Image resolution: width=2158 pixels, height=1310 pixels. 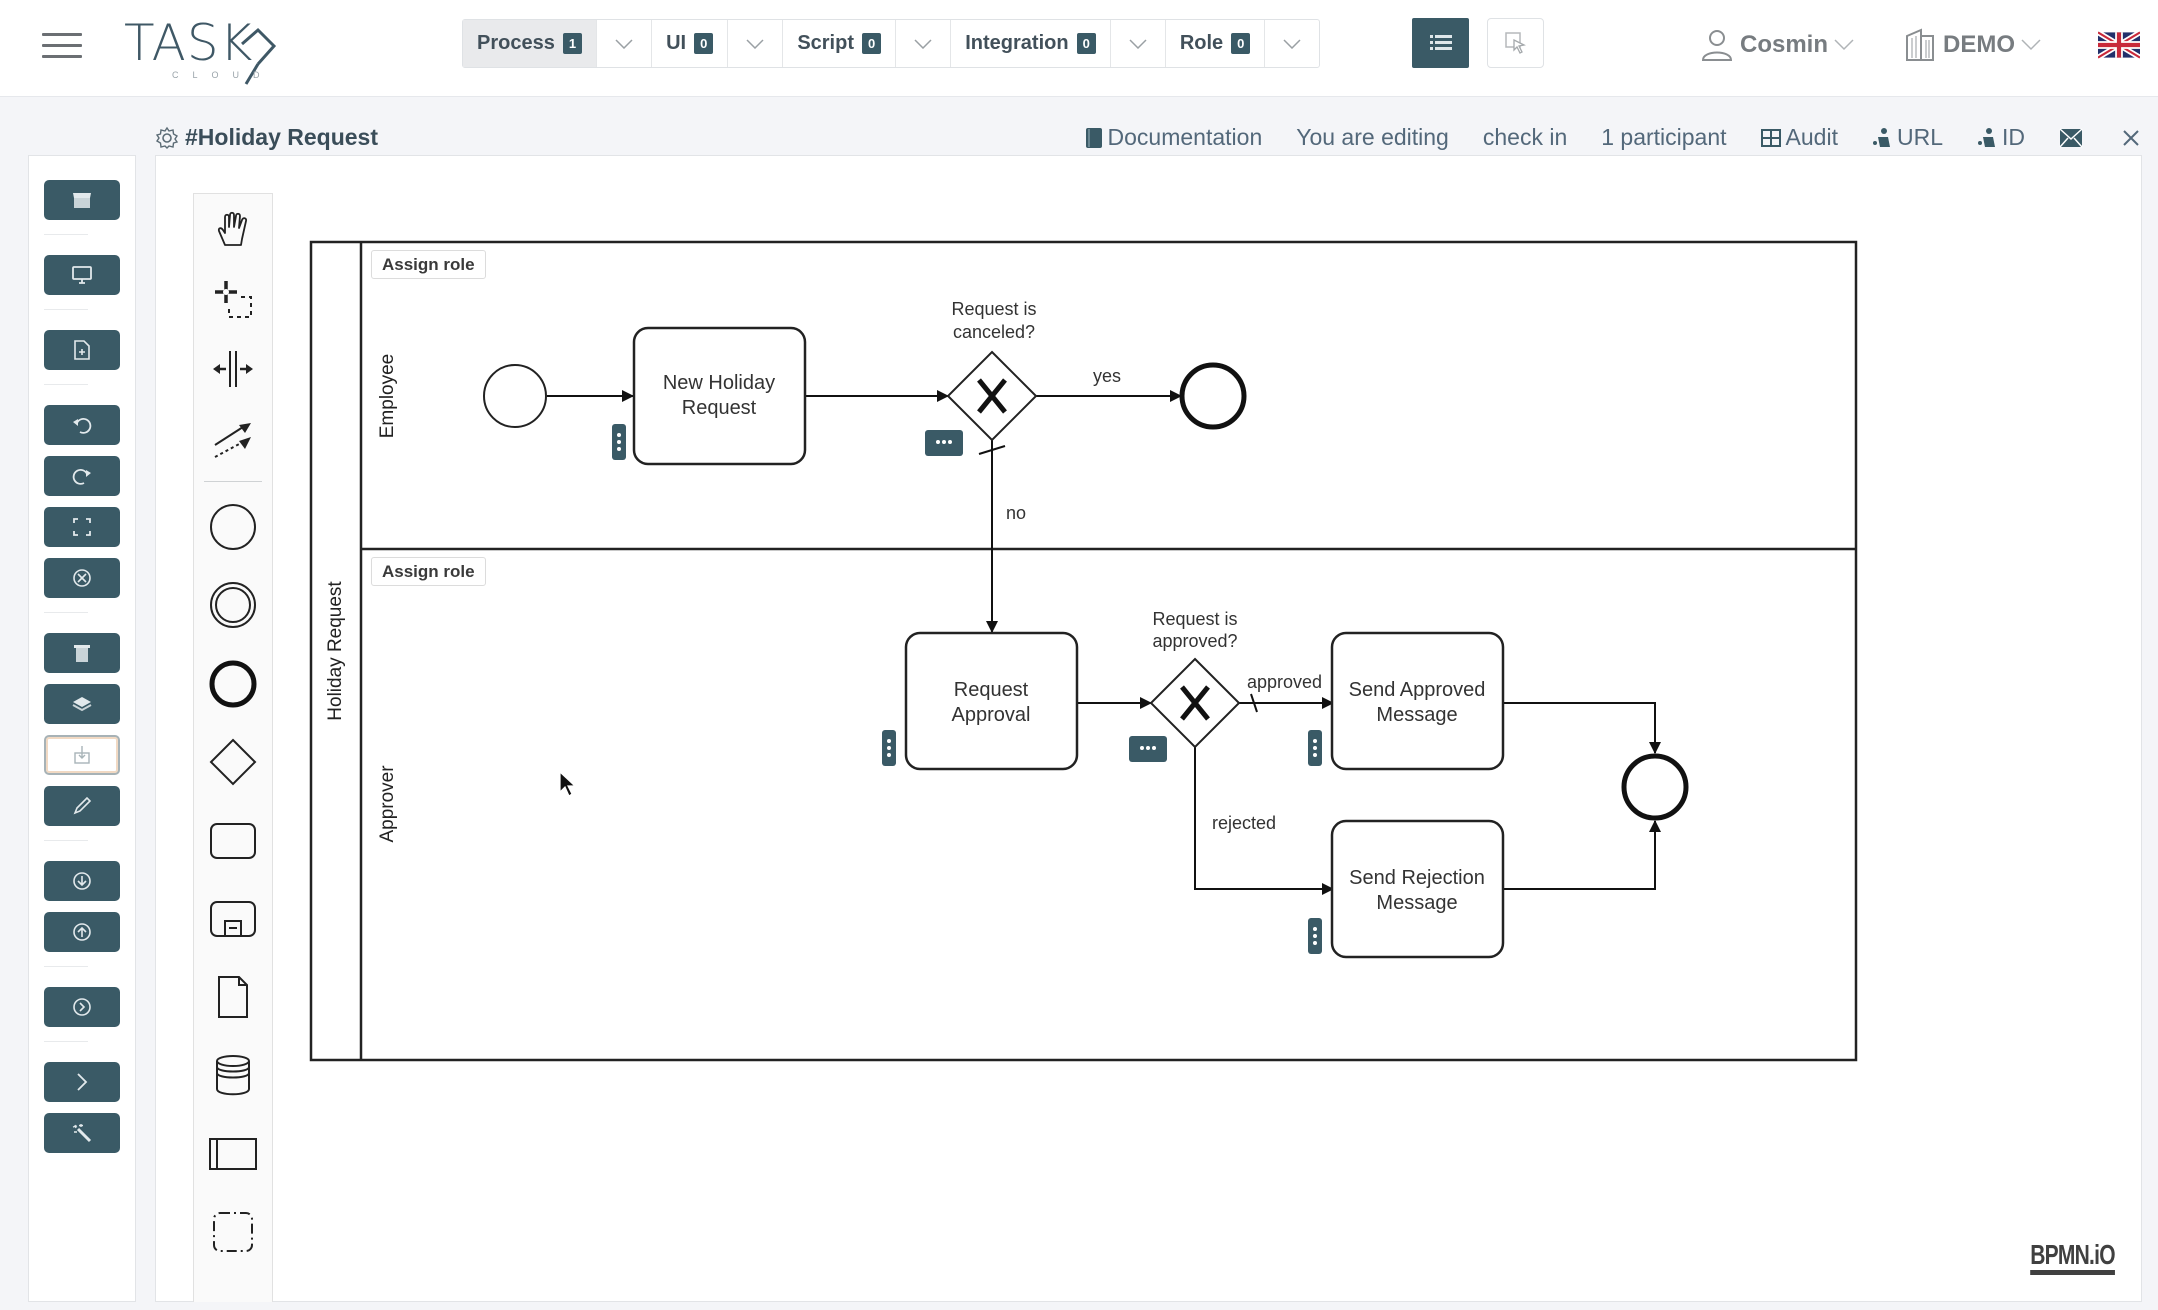 I want to click on tab-script-dropdown, so click(x=924, y=43).